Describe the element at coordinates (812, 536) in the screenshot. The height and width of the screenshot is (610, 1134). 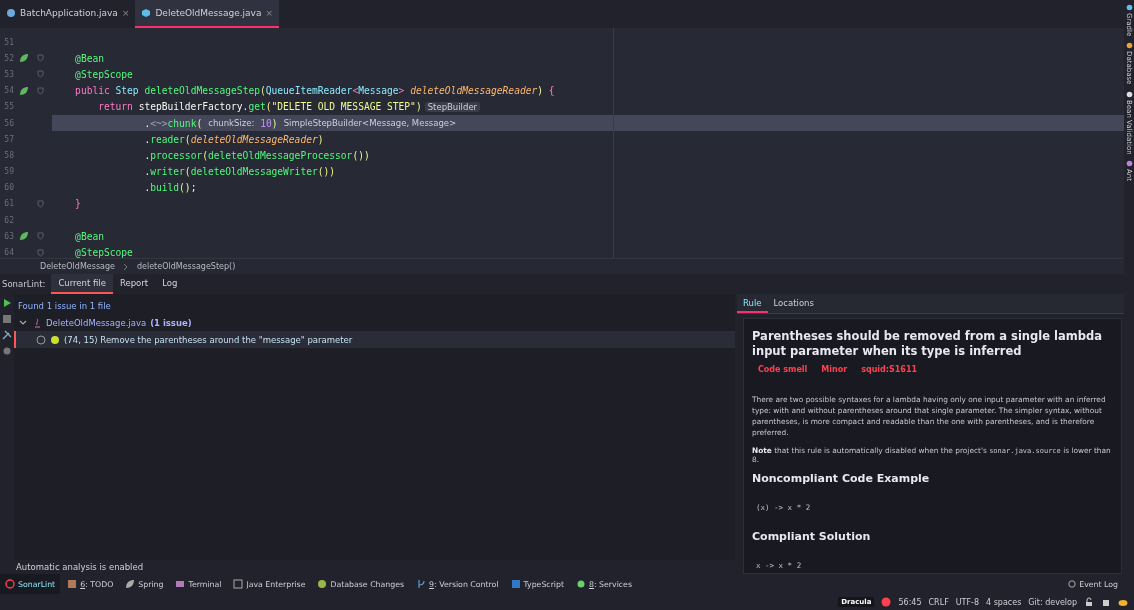
I see `section-heading: Compliant Solution` at that location.